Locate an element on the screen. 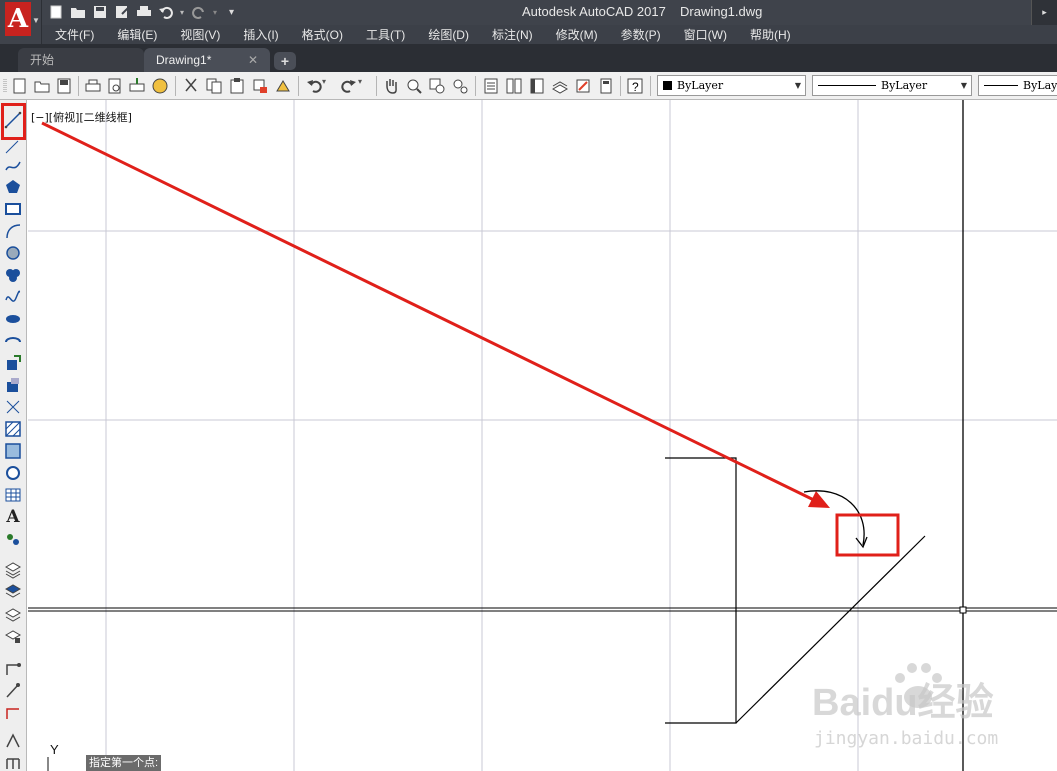 The width and height of the screenshot is (1057, 771). application-menu-button: A ▼ is located at coordinates (21, 22).